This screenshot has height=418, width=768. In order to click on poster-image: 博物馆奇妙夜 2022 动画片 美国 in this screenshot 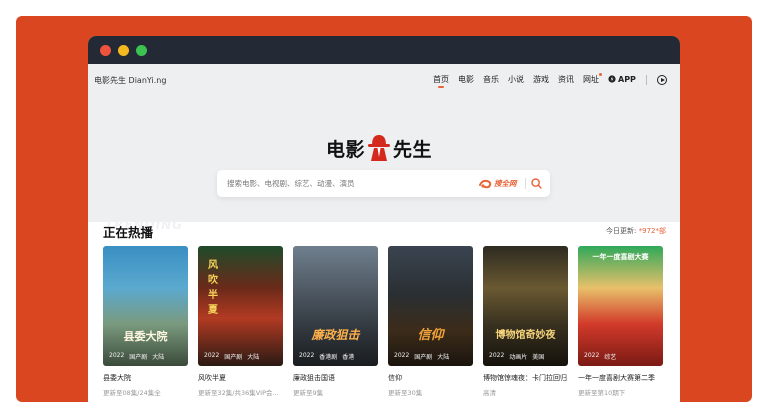, I will do `click(525, 306)`.